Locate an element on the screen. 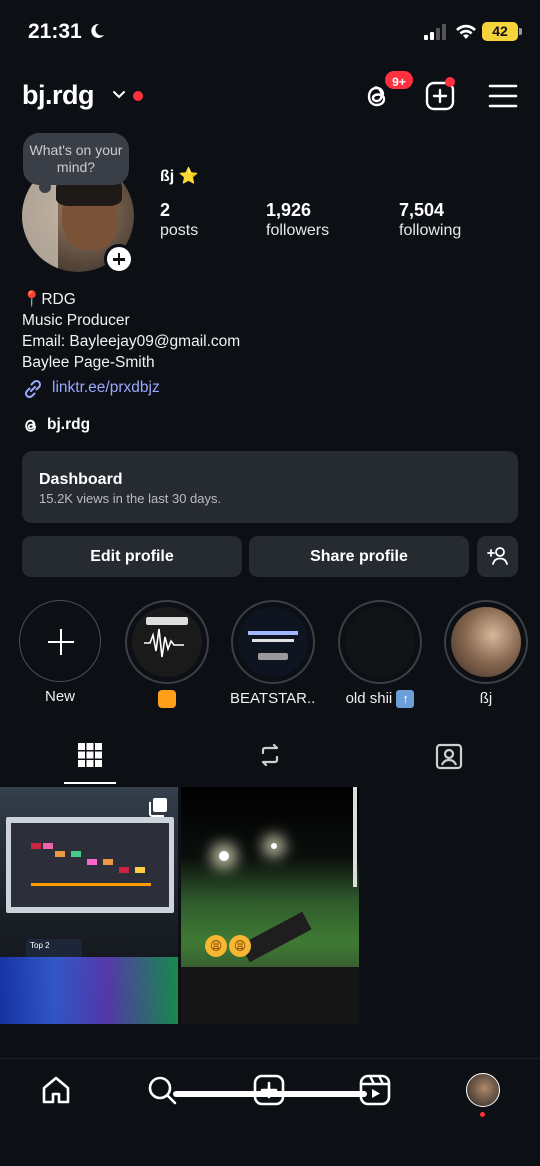 Image resolution: width=540 pixels, height=1166 pixels. profile-tabs is located at coordinates (270, 760).